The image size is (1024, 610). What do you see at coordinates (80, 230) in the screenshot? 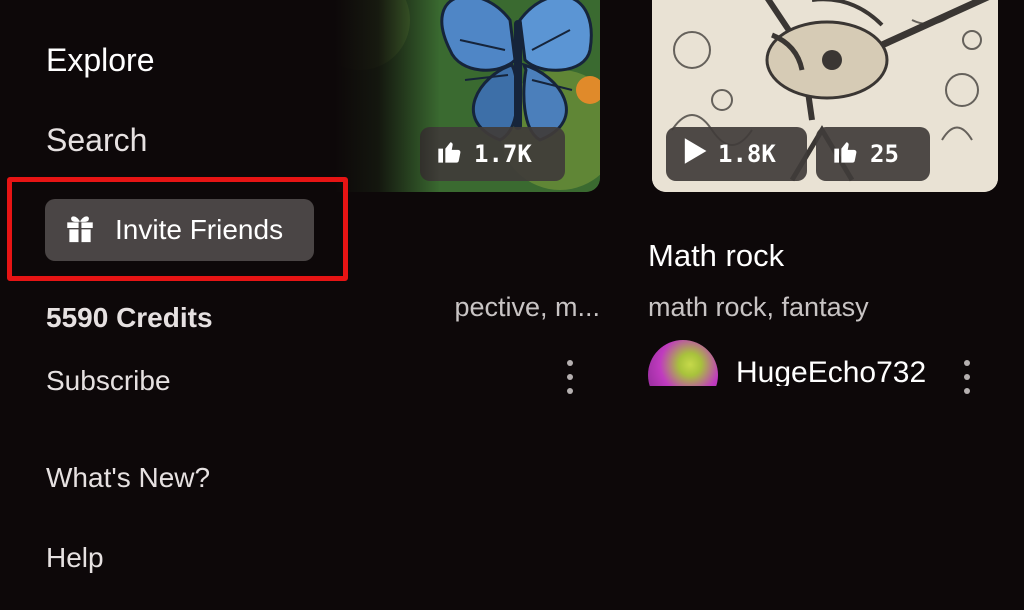
I see `gift-icon` at bounding box center [80, 230].